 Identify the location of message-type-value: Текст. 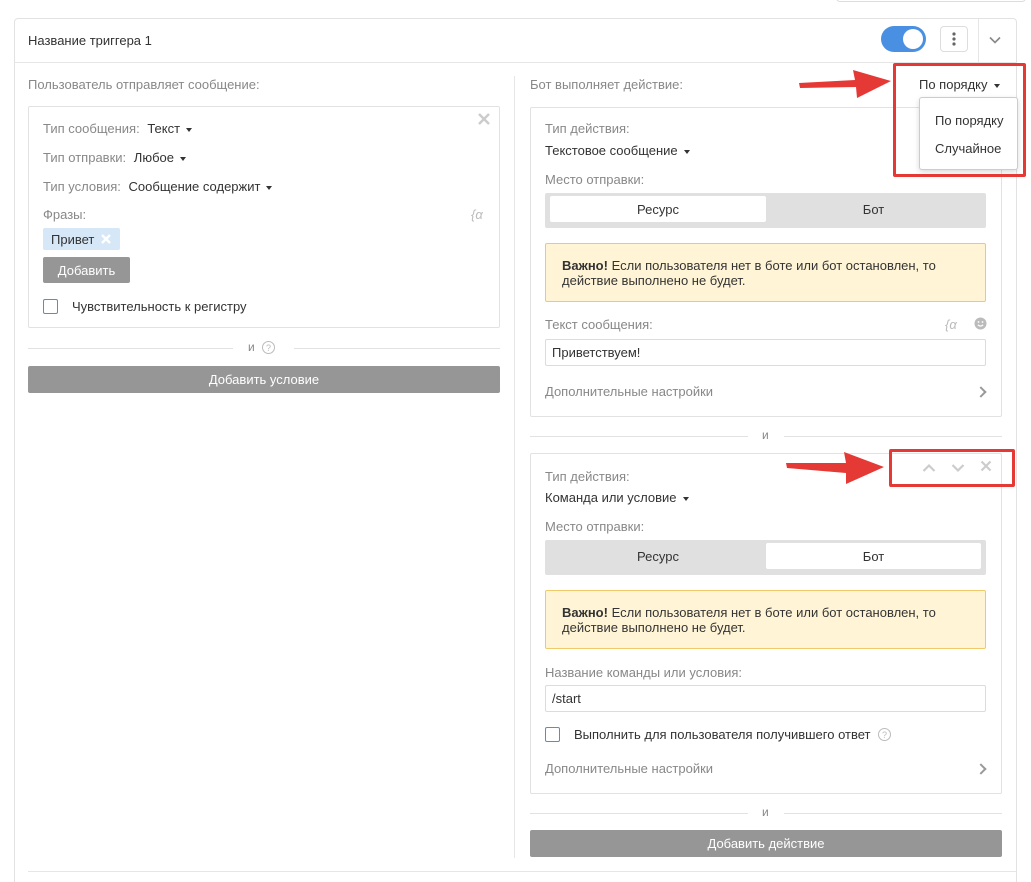
(164, 128).